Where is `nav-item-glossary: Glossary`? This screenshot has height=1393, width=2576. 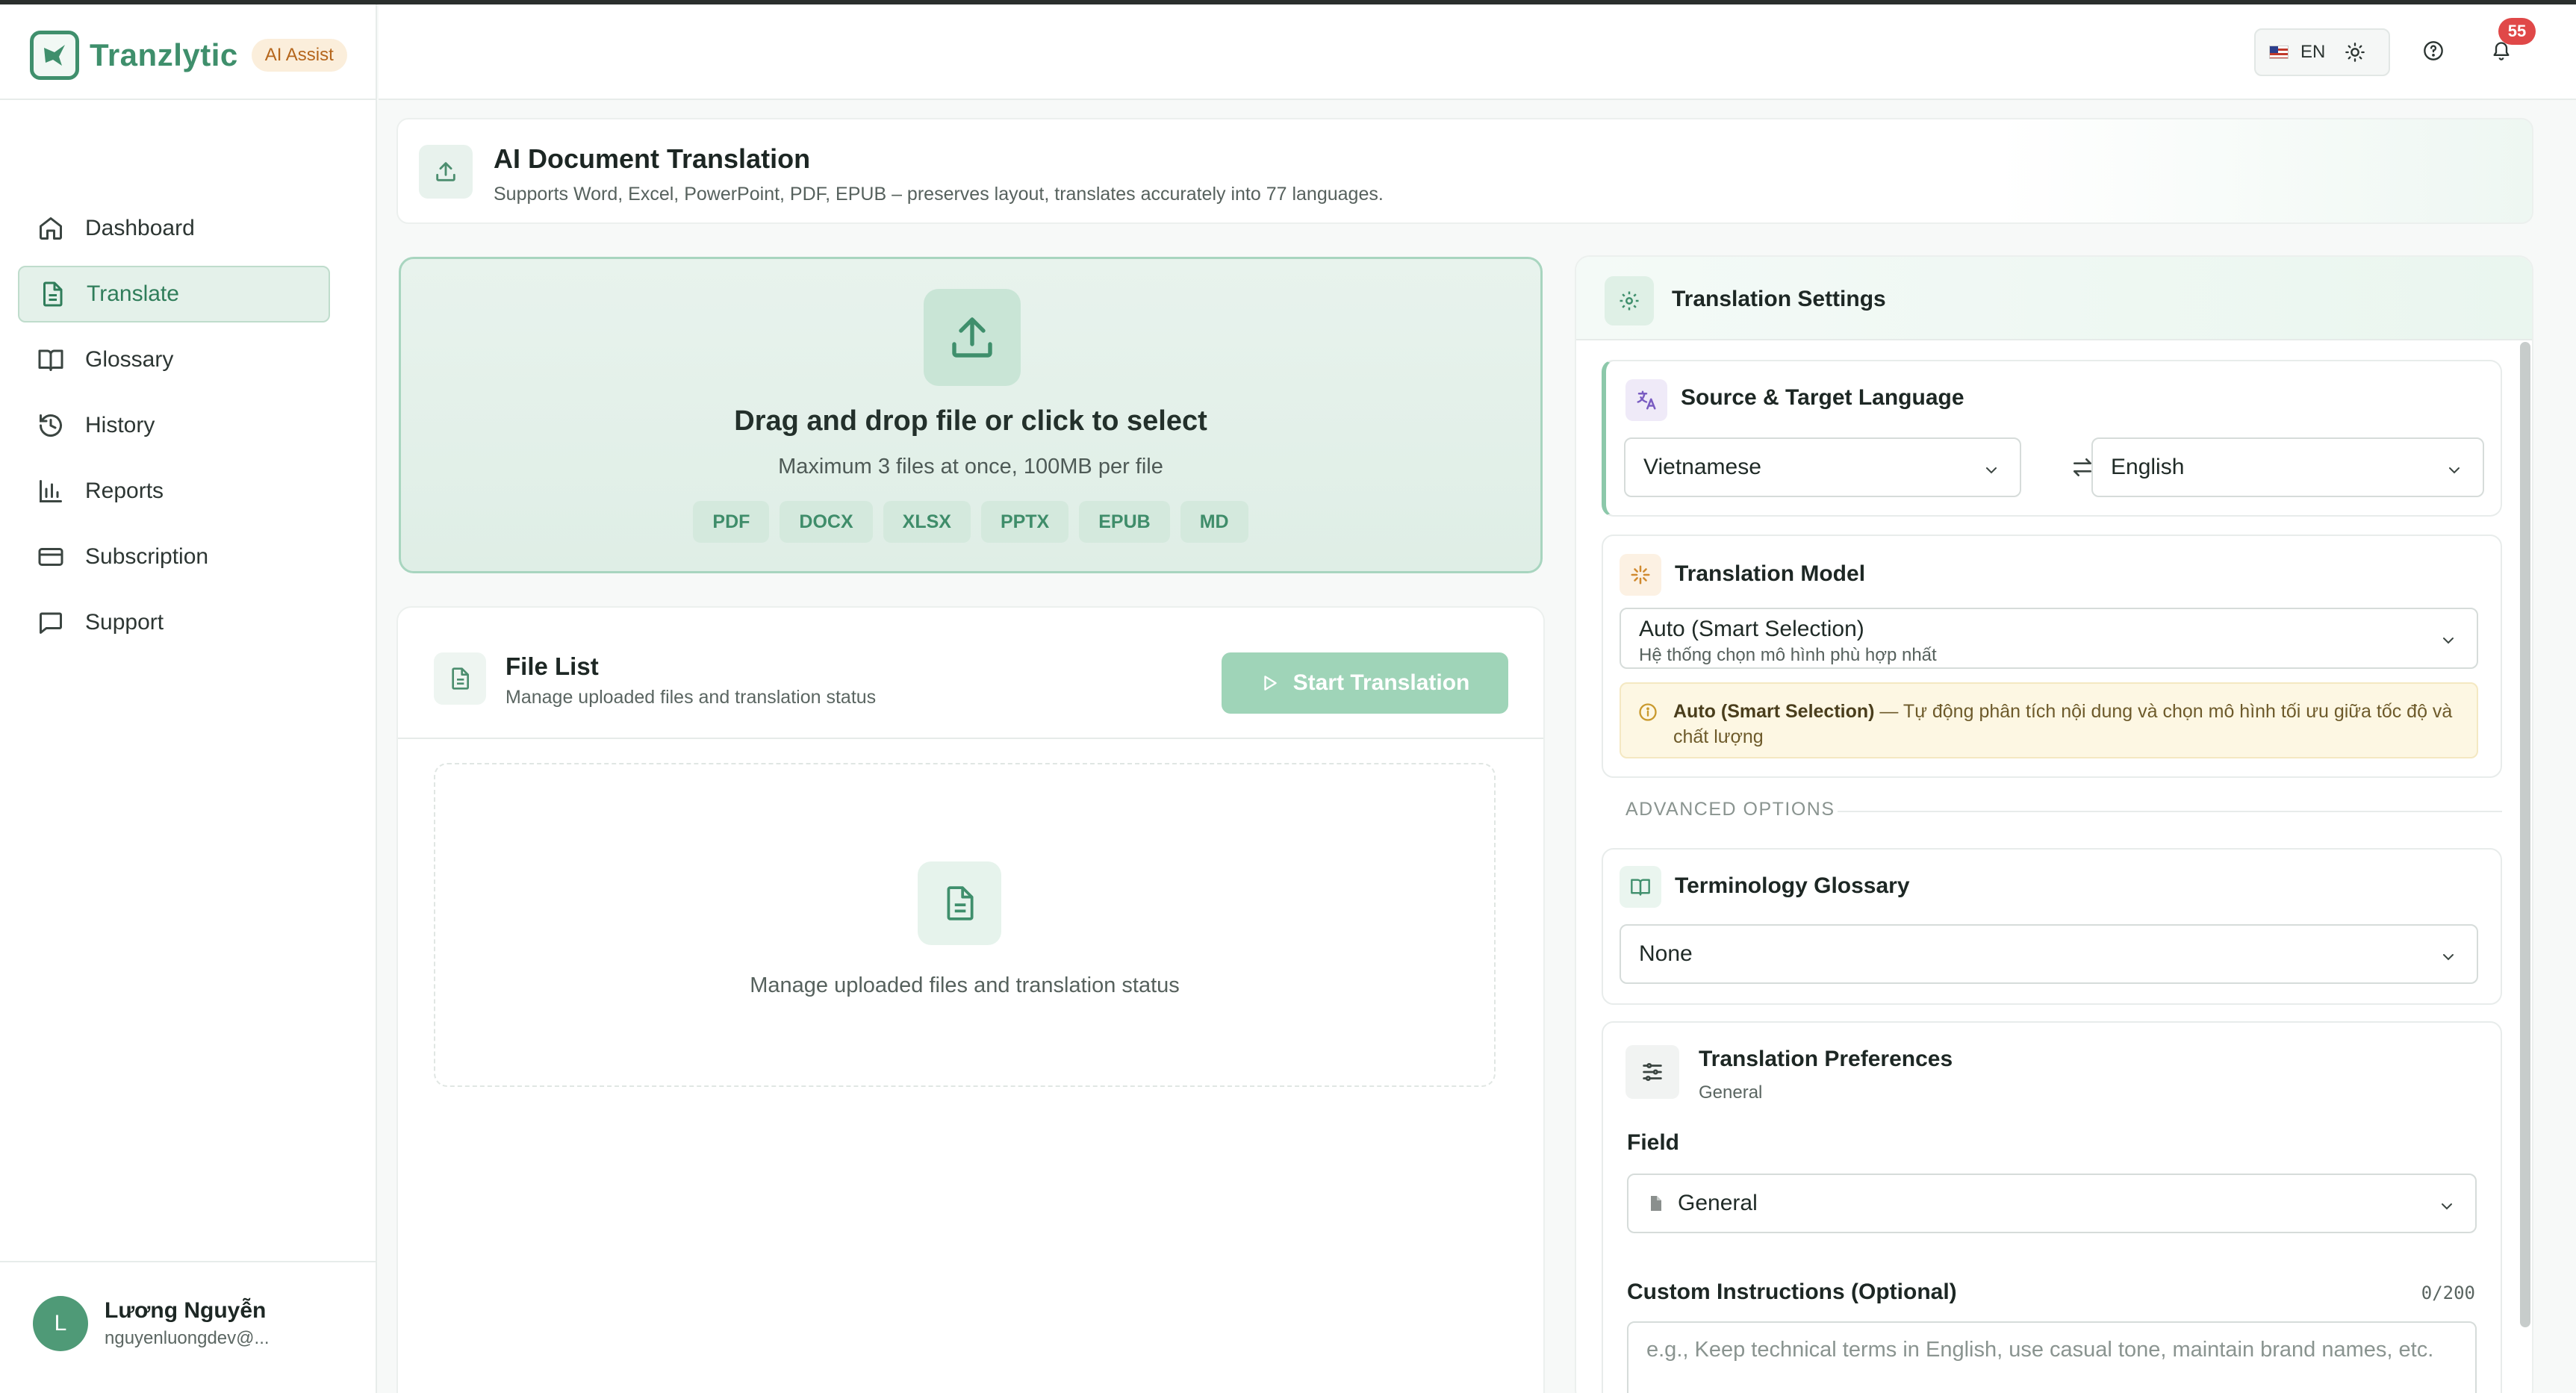
nav-item-glossary: Glossary is located at coordinates (174, 359).